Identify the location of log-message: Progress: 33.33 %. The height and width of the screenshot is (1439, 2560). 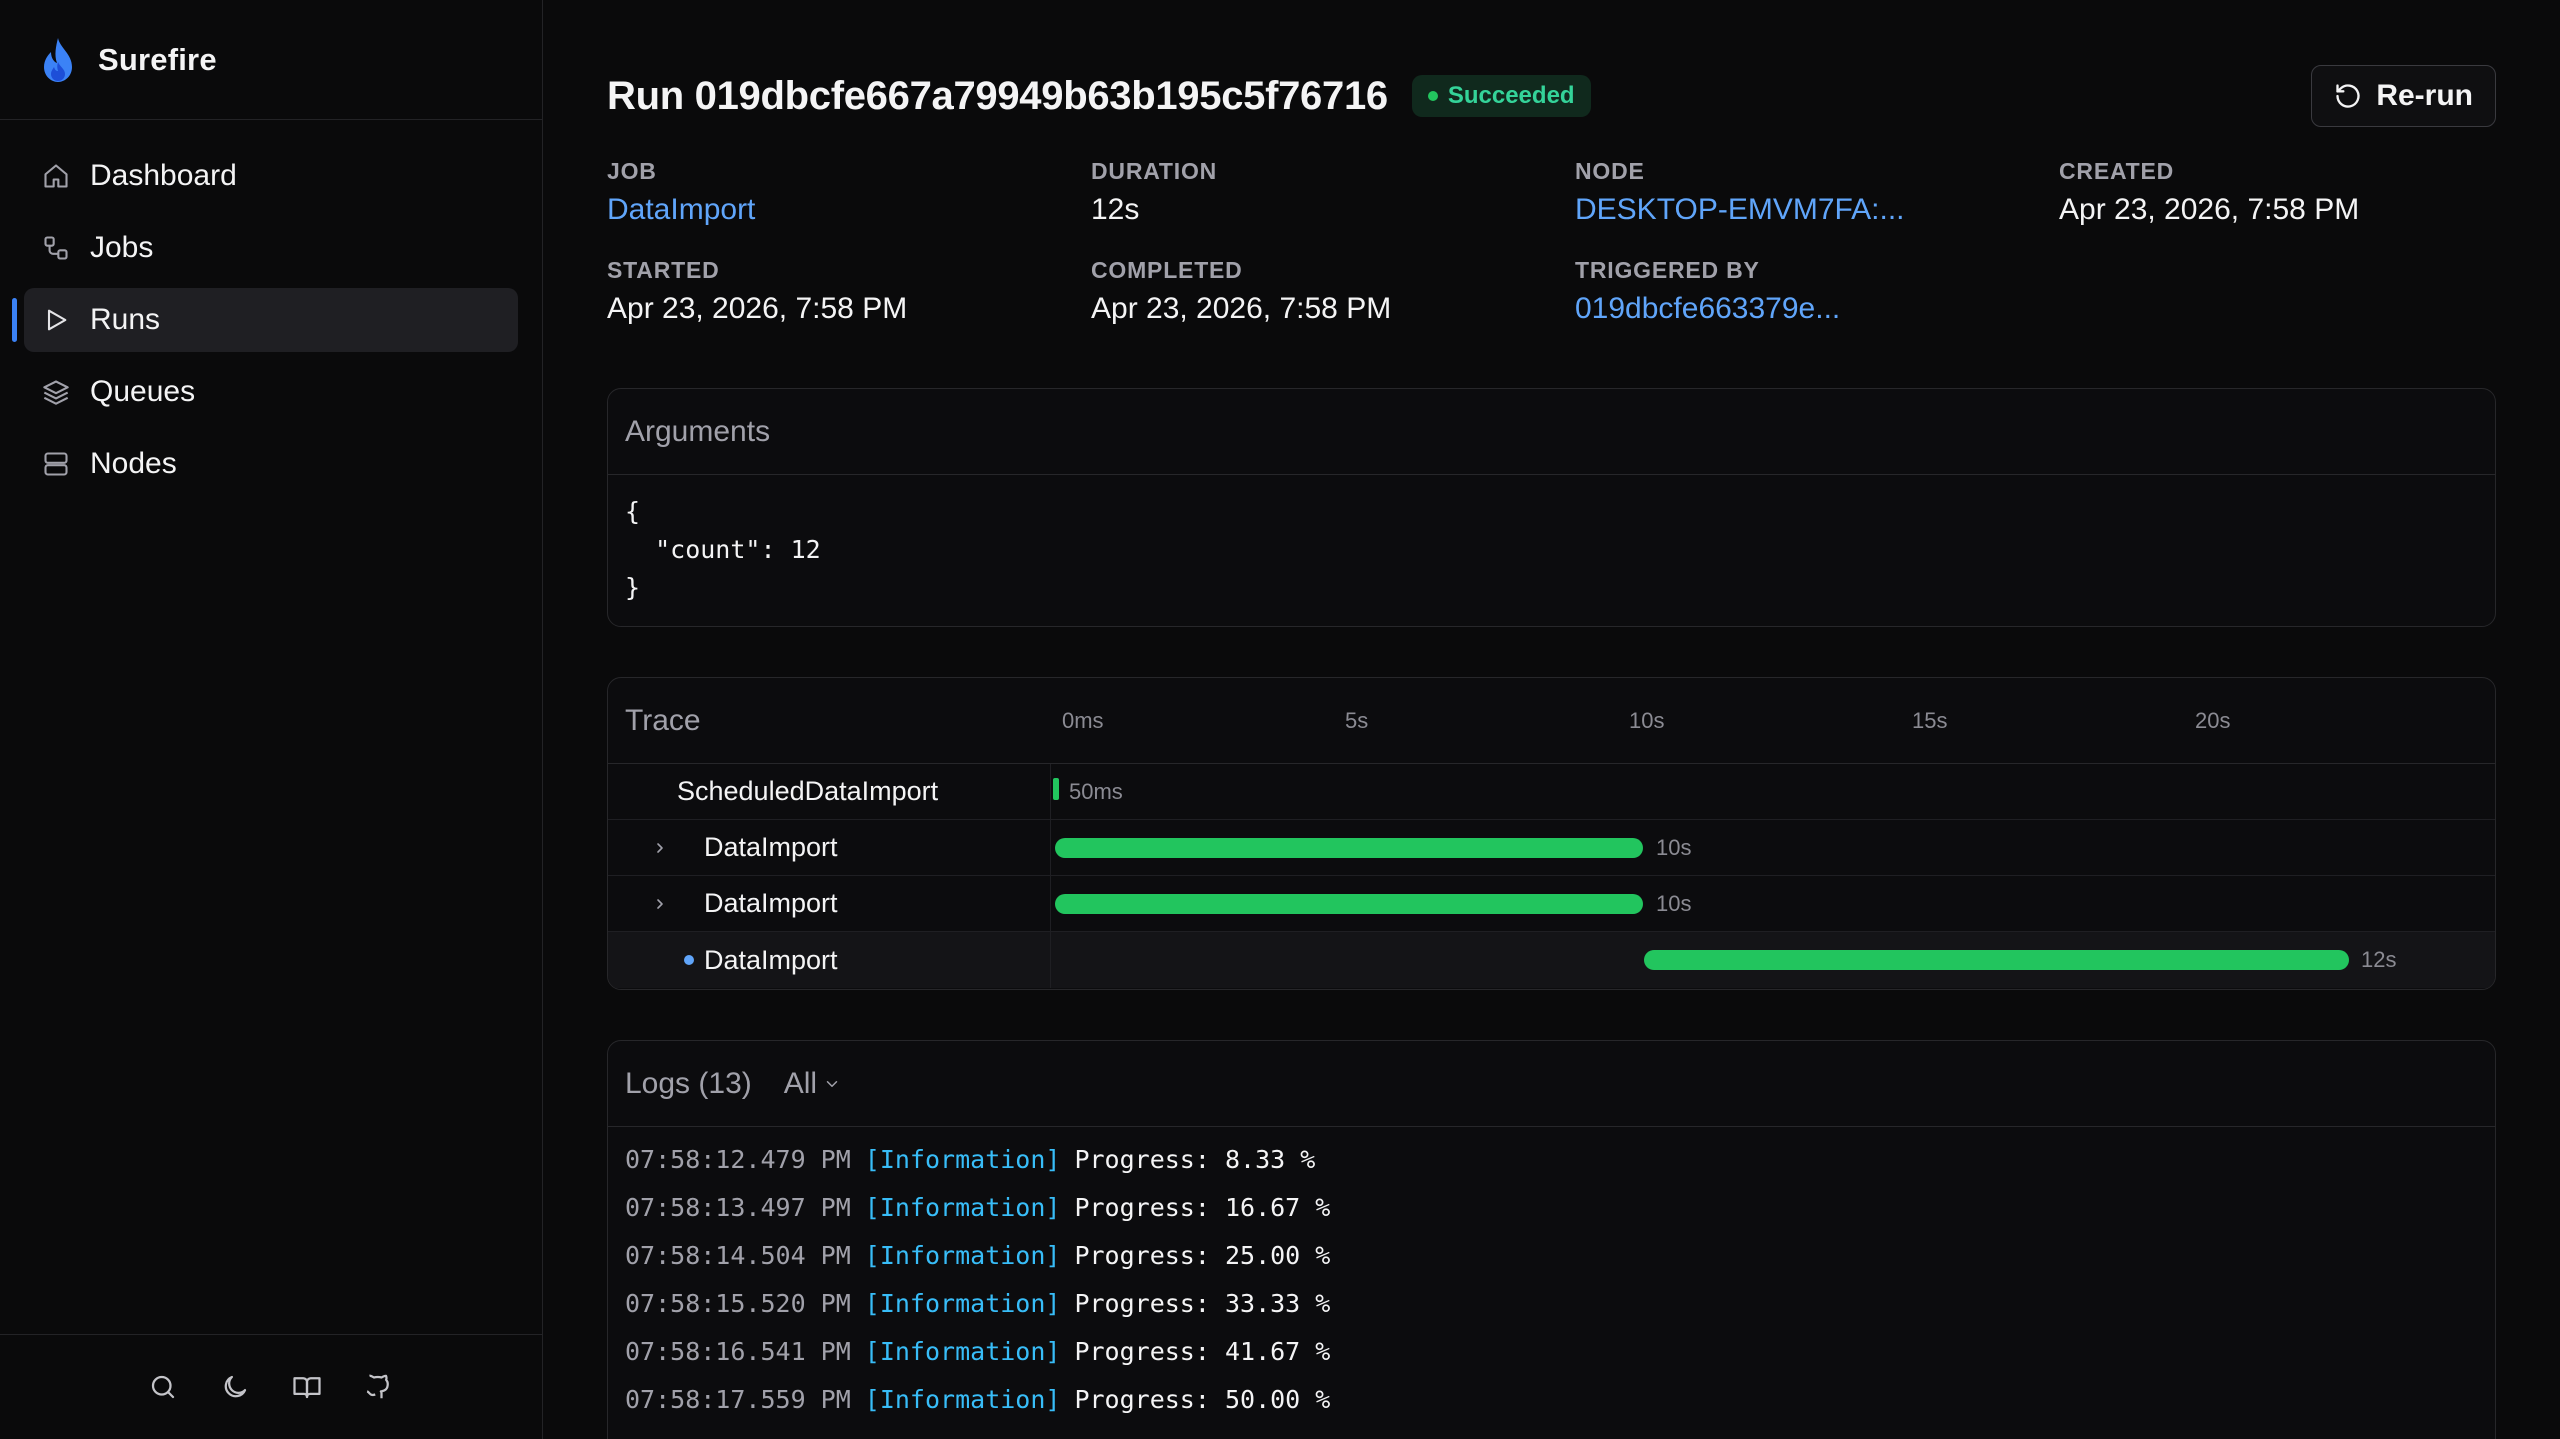
(1202, 1303).